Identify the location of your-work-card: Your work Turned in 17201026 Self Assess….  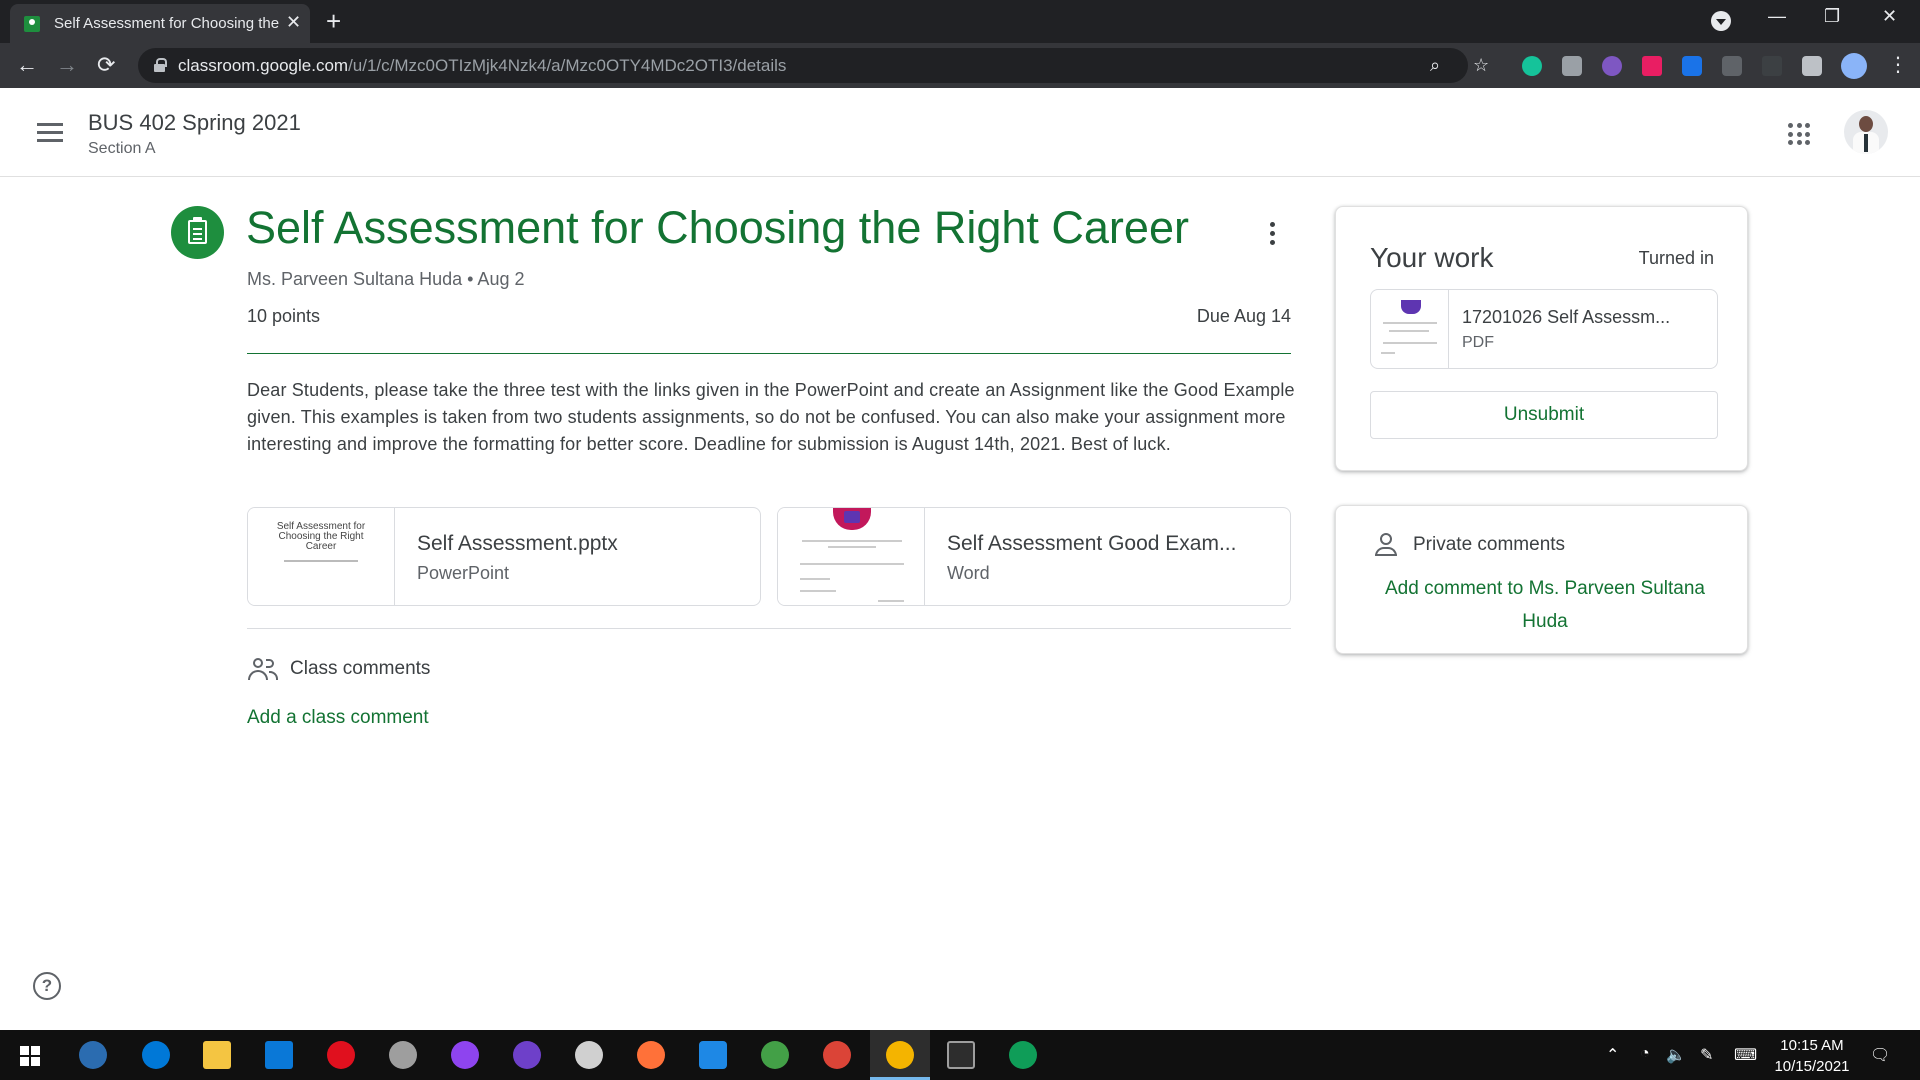
(1541, 338).